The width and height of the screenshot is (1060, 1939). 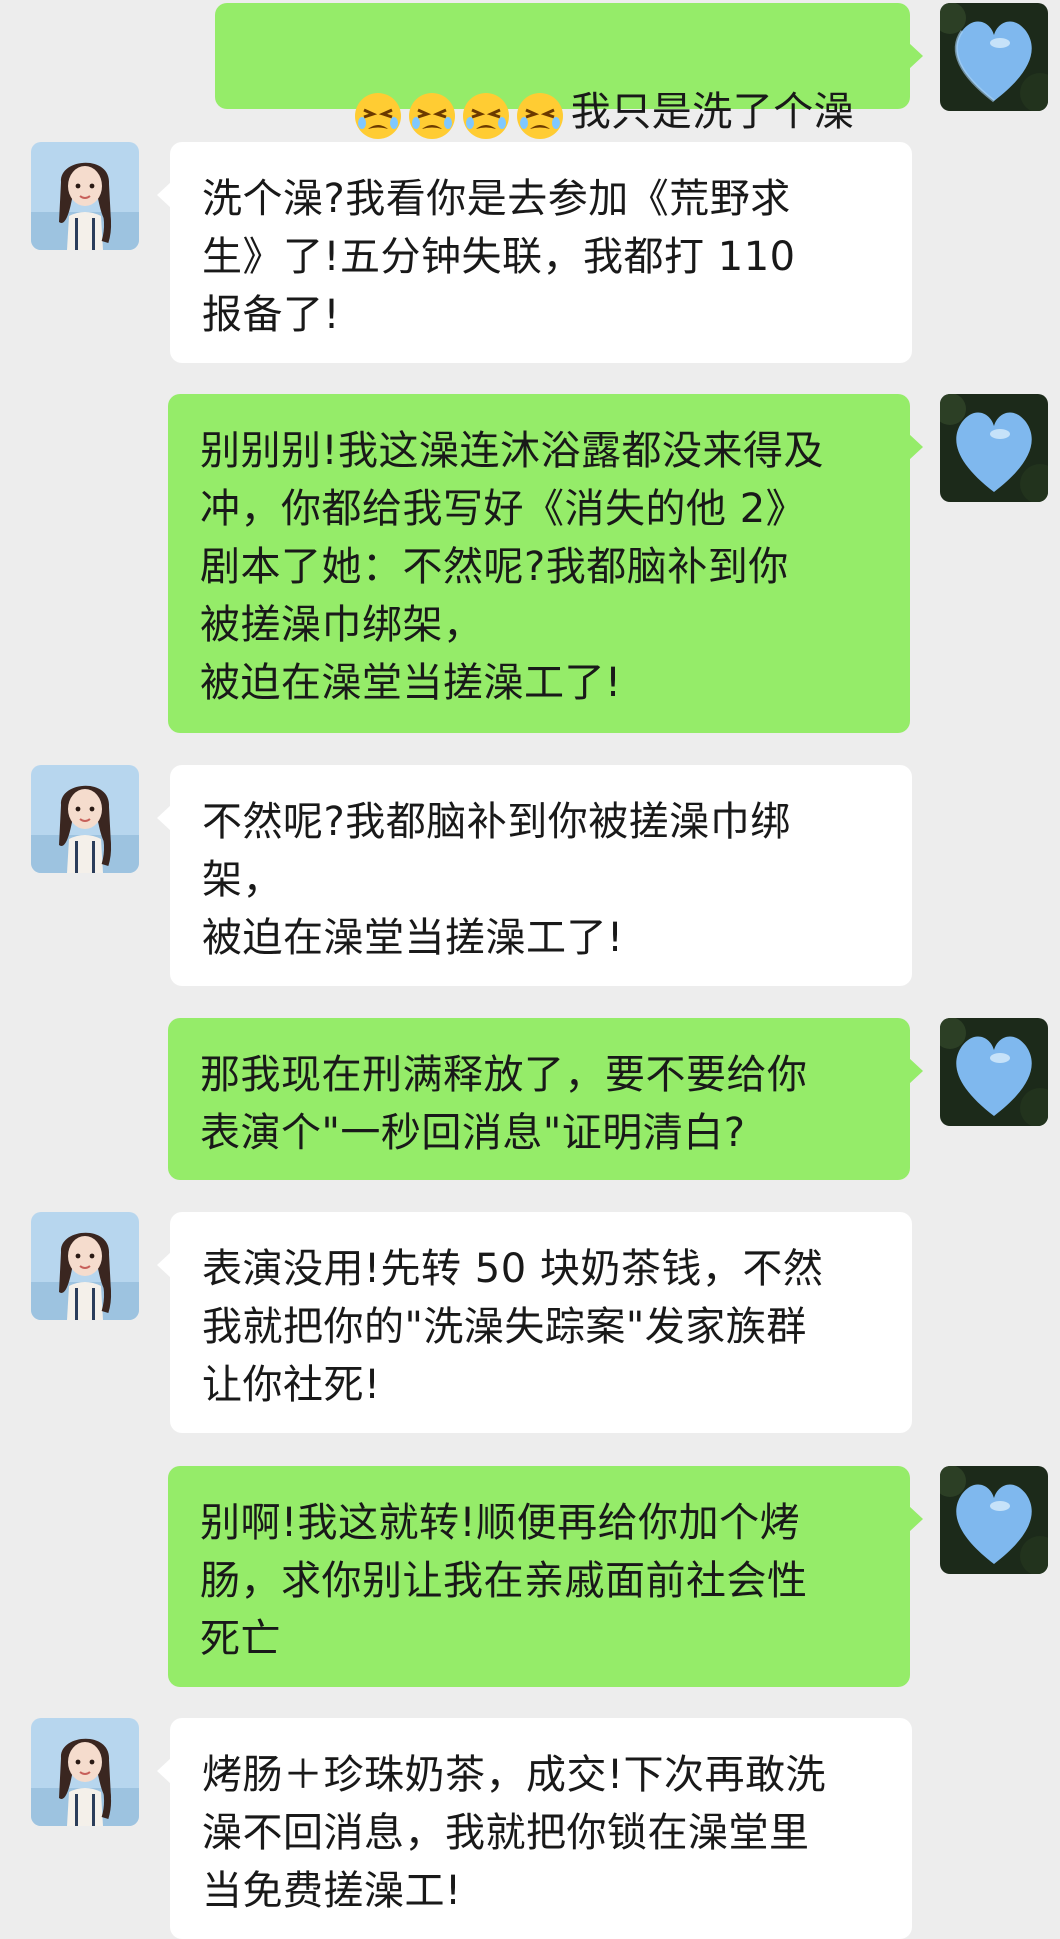 I want to click on message-text-line: 架，, so click(x=242, y=880).